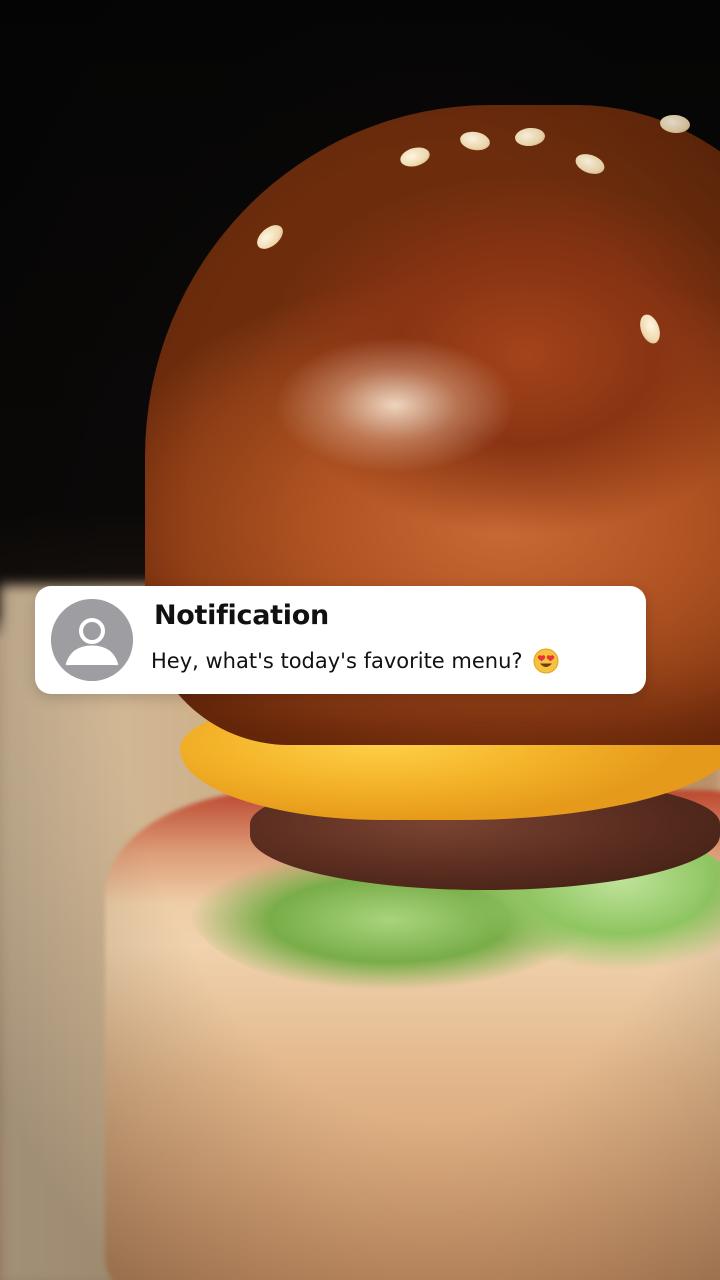 Image resolution: width=720 pixels, height=1280 pixels. I want to click on avatar-person-icon, so click(92, 640).